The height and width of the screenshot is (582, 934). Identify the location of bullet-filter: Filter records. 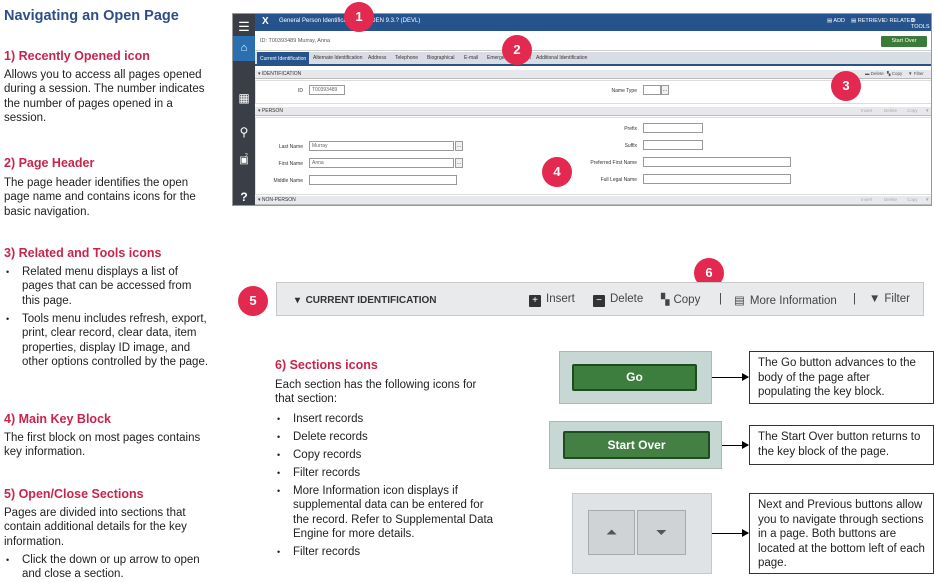
(387, 473).